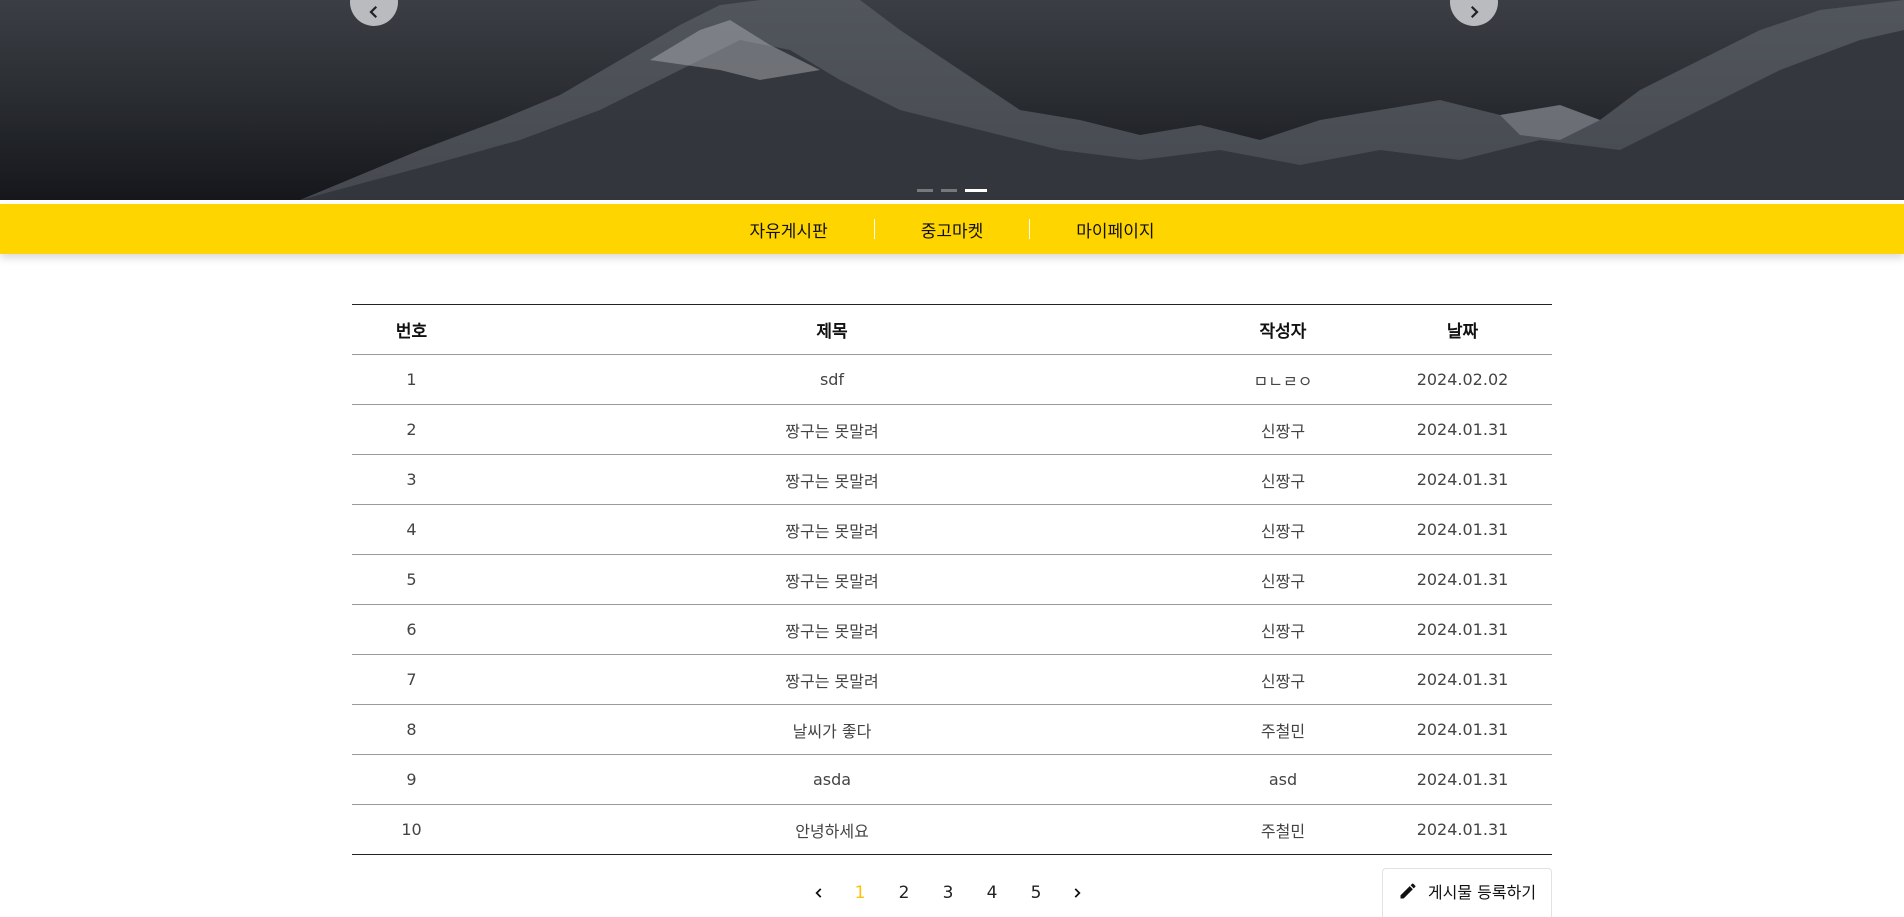 The width and height of the screenshot is (1904, 917). I want to click on pagination: 1 2 3 4 5, so click(948, 893).